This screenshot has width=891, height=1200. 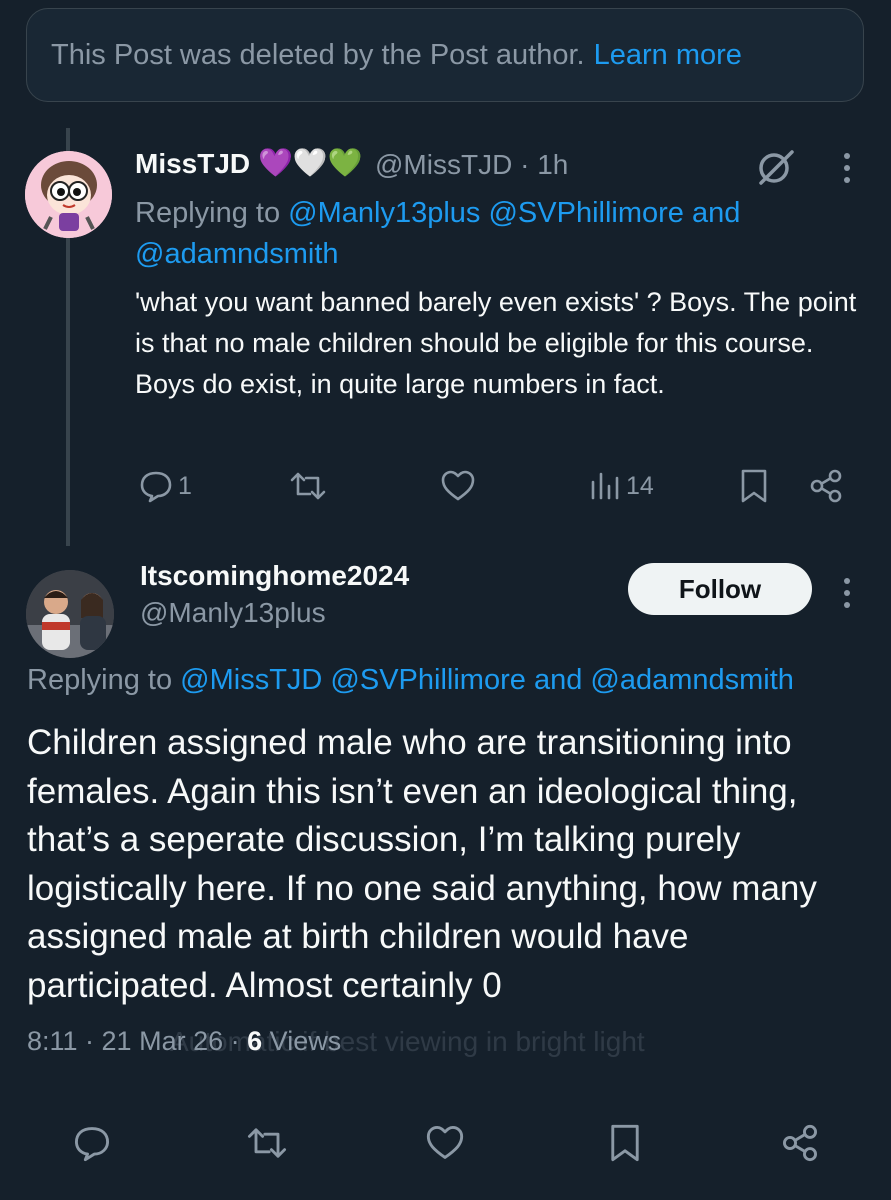 I want to click on tweet-timestamp: 8:11 · 21 Mar 26 ·, so click(x=133, y=1041).